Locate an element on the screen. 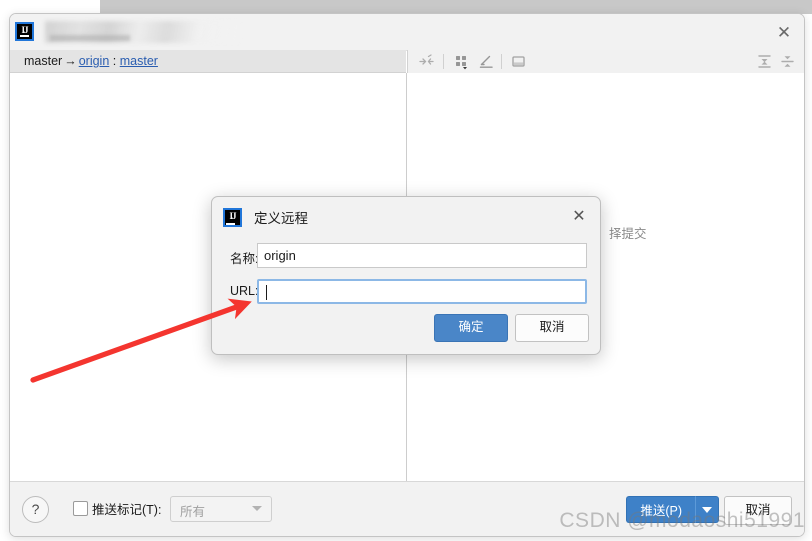 This screenshot has width=812, height=541. desktop-background-strip is located at coordinates (406, 7).